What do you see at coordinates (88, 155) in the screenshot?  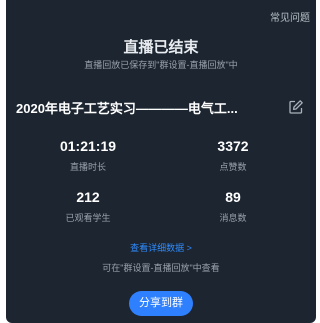 I see `stat-duration: 01:21:19 直播时长` at bounding box center [88, 155].